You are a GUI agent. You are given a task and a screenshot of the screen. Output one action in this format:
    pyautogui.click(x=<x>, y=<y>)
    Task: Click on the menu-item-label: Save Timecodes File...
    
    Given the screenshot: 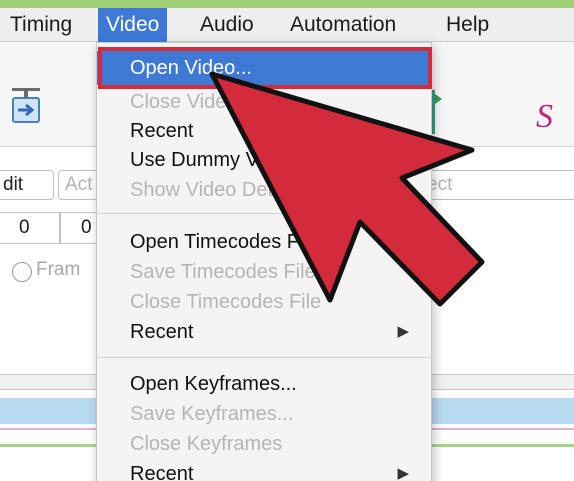 What is the action you would take?
    pyautogui.click(x=231, y=272)
    